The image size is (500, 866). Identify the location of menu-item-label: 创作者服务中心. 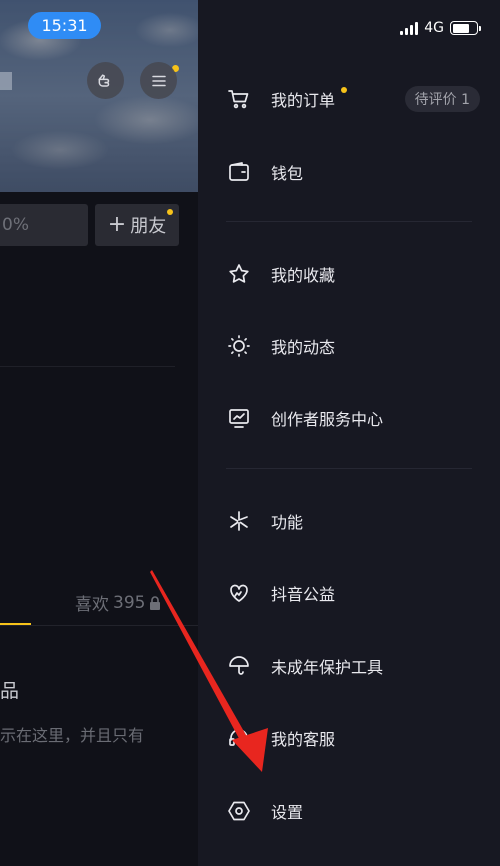
(327, 419).